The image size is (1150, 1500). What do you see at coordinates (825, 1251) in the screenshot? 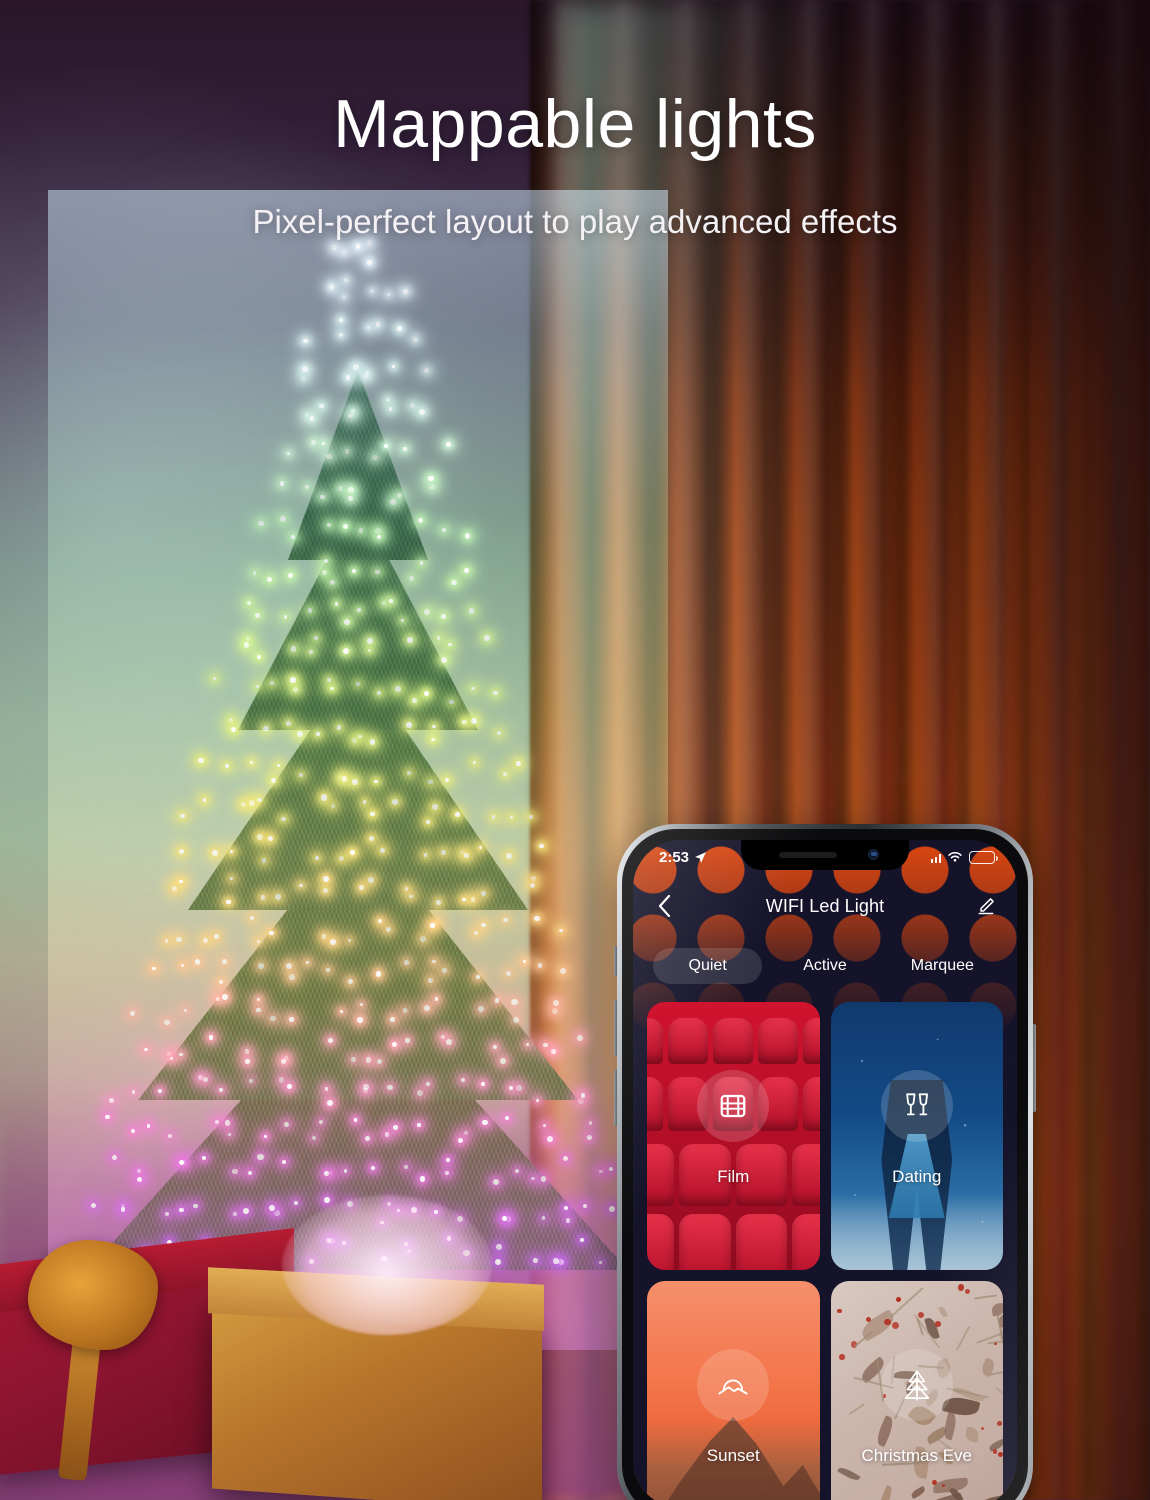
I see `scene-card-grid: Film Dating Sunset Christmas Eve` at bounding box center [825, 1251].